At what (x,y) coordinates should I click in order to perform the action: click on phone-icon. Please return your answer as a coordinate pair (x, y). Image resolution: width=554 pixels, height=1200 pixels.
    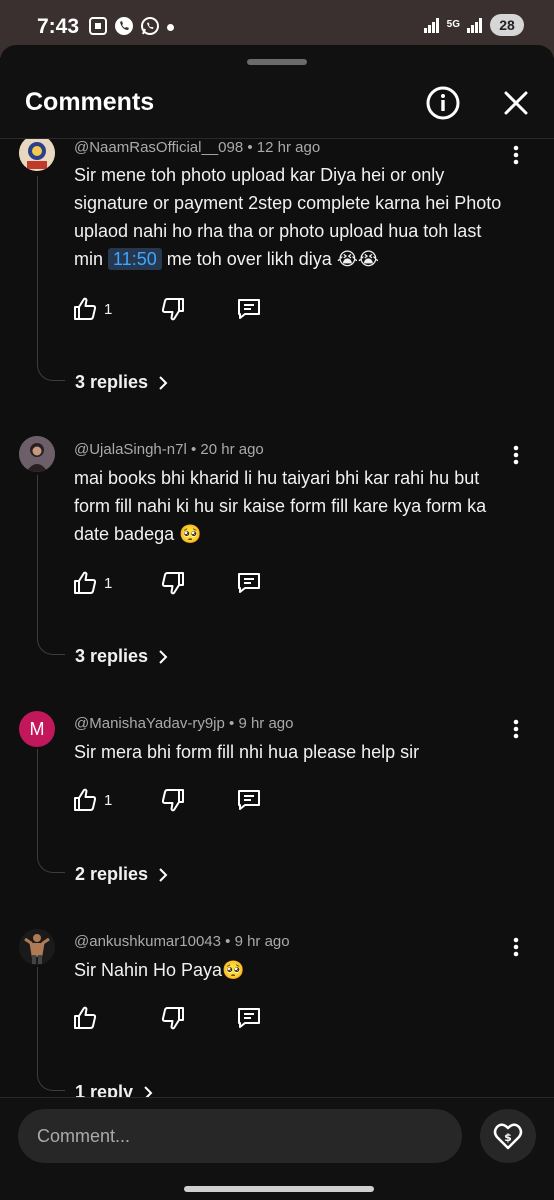
    Looking at the image, I should click on (124, 26).